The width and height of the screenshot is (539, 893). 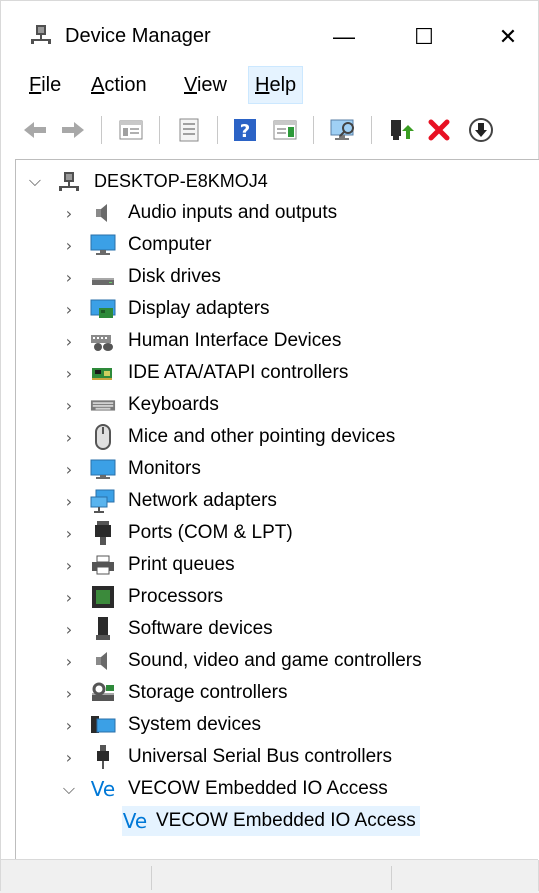 I want to click on minimize-icon: —, so click(x=344, y=36).